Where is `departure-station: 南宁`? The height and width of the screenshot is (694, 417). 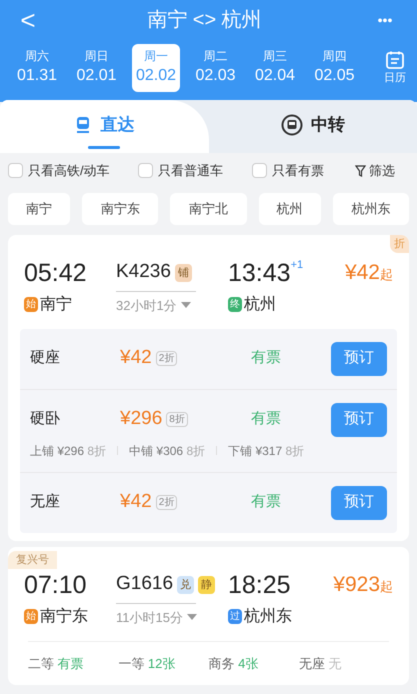 departure-station: 南宁 is located at coordinates (56, 304).